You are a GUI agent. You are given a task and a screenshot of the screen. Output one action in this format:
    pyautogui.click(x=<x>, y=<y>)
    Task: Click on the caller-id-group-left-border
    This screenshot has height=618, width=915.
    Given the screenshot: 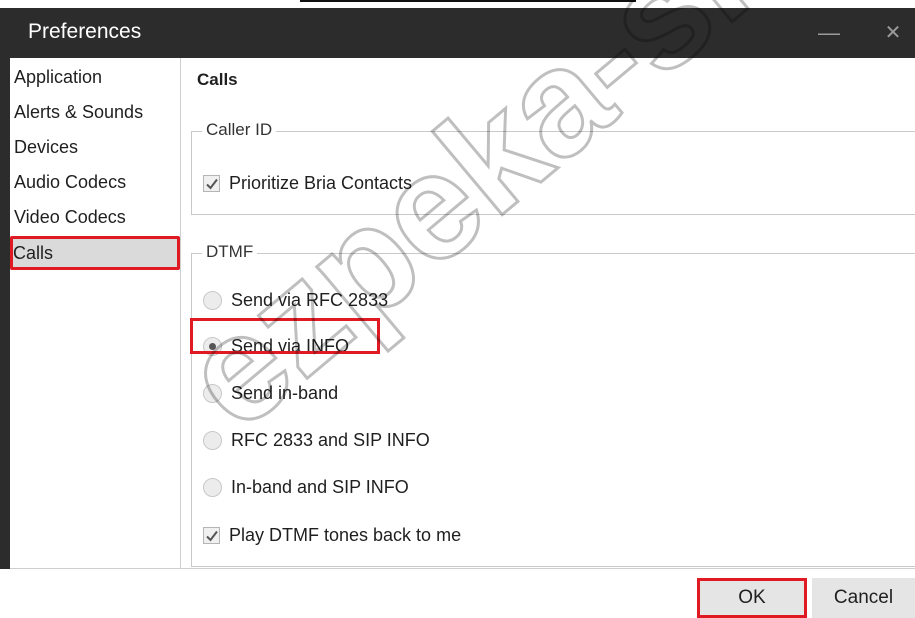 What is the action you would take?
    pyautogui.click(x=191, y=172)
    